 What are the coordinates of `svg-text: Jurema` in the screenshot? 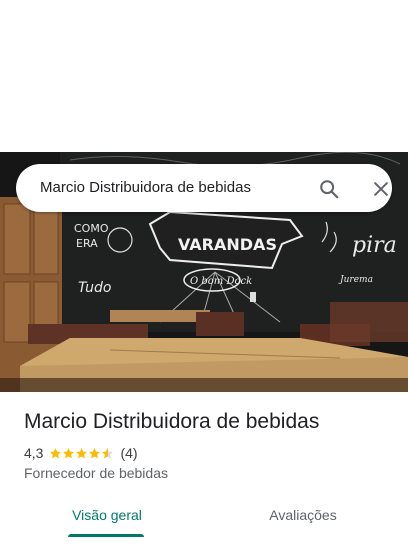 It's located at (355, 280).